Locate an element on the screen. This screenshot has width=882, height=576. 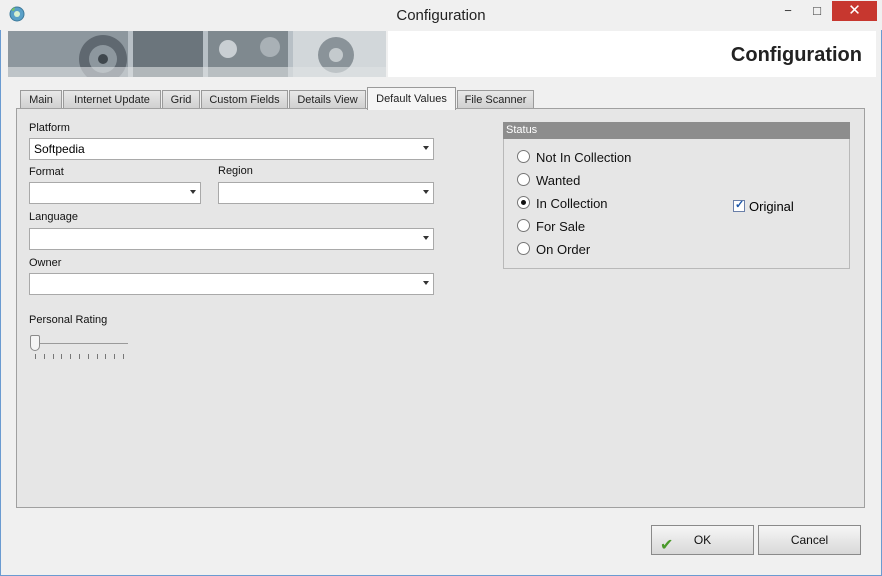
tab-grid: Grid is located at coordinates (181, 99).